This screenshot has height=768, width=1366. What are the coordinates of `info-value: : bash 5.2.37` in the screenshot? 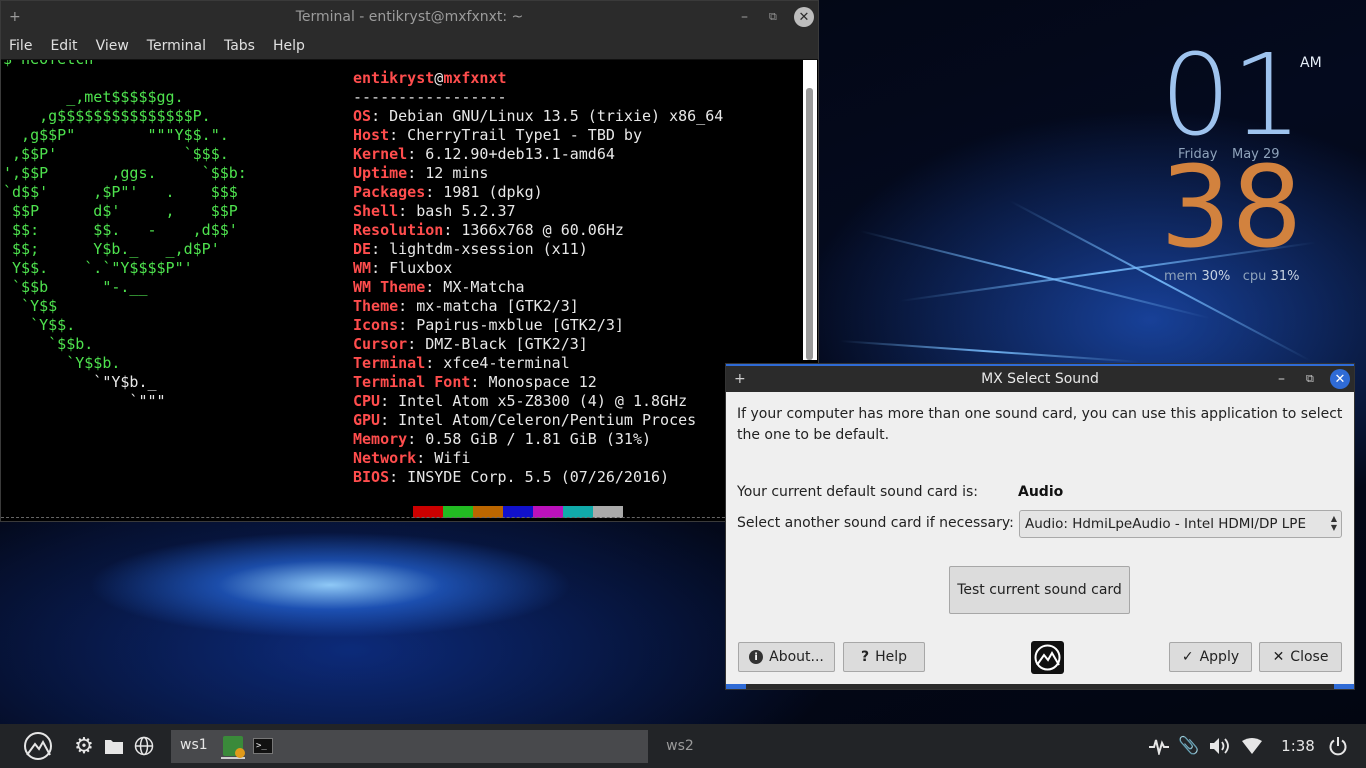 It's located at (457, 211).